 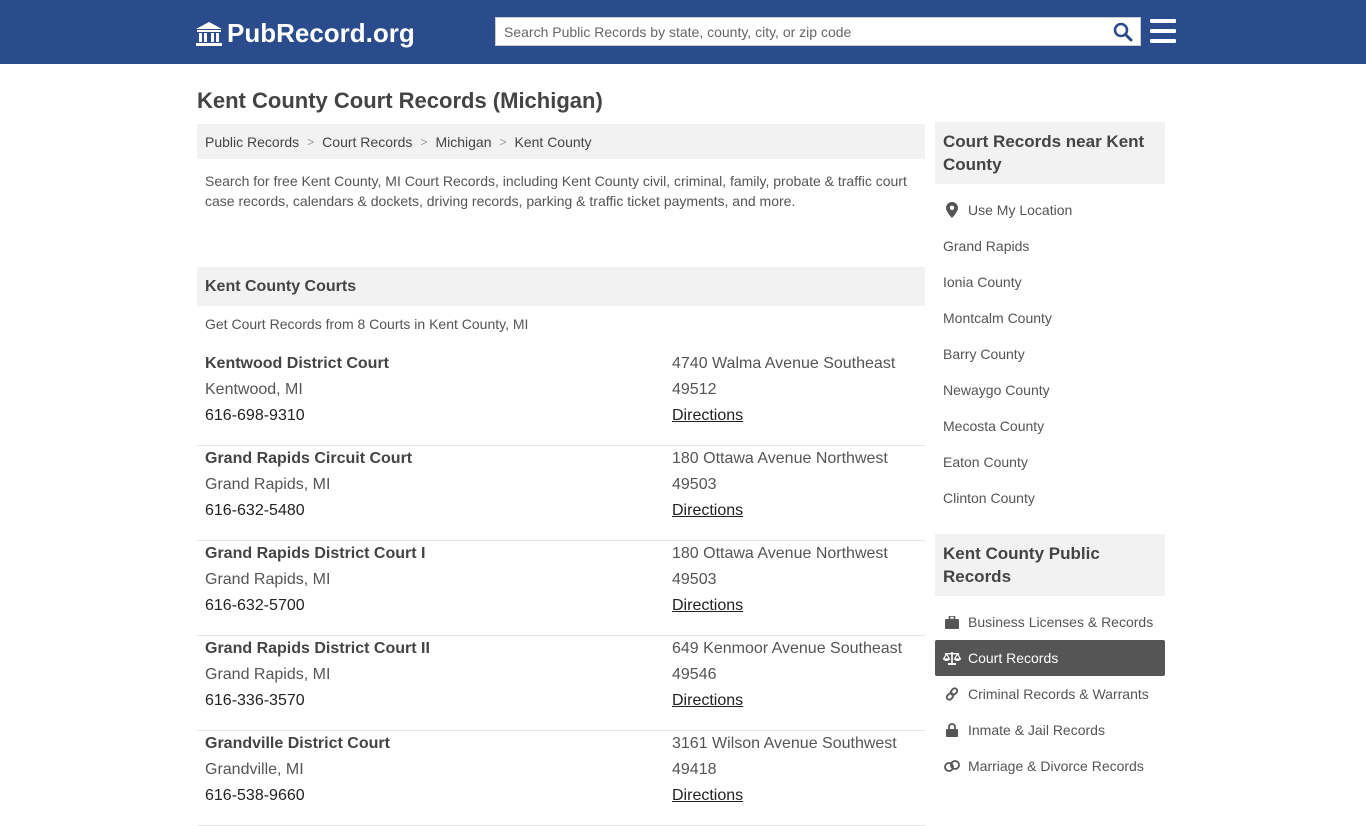 I want to click on court-zip: 49418, so click(x=694, y=769).